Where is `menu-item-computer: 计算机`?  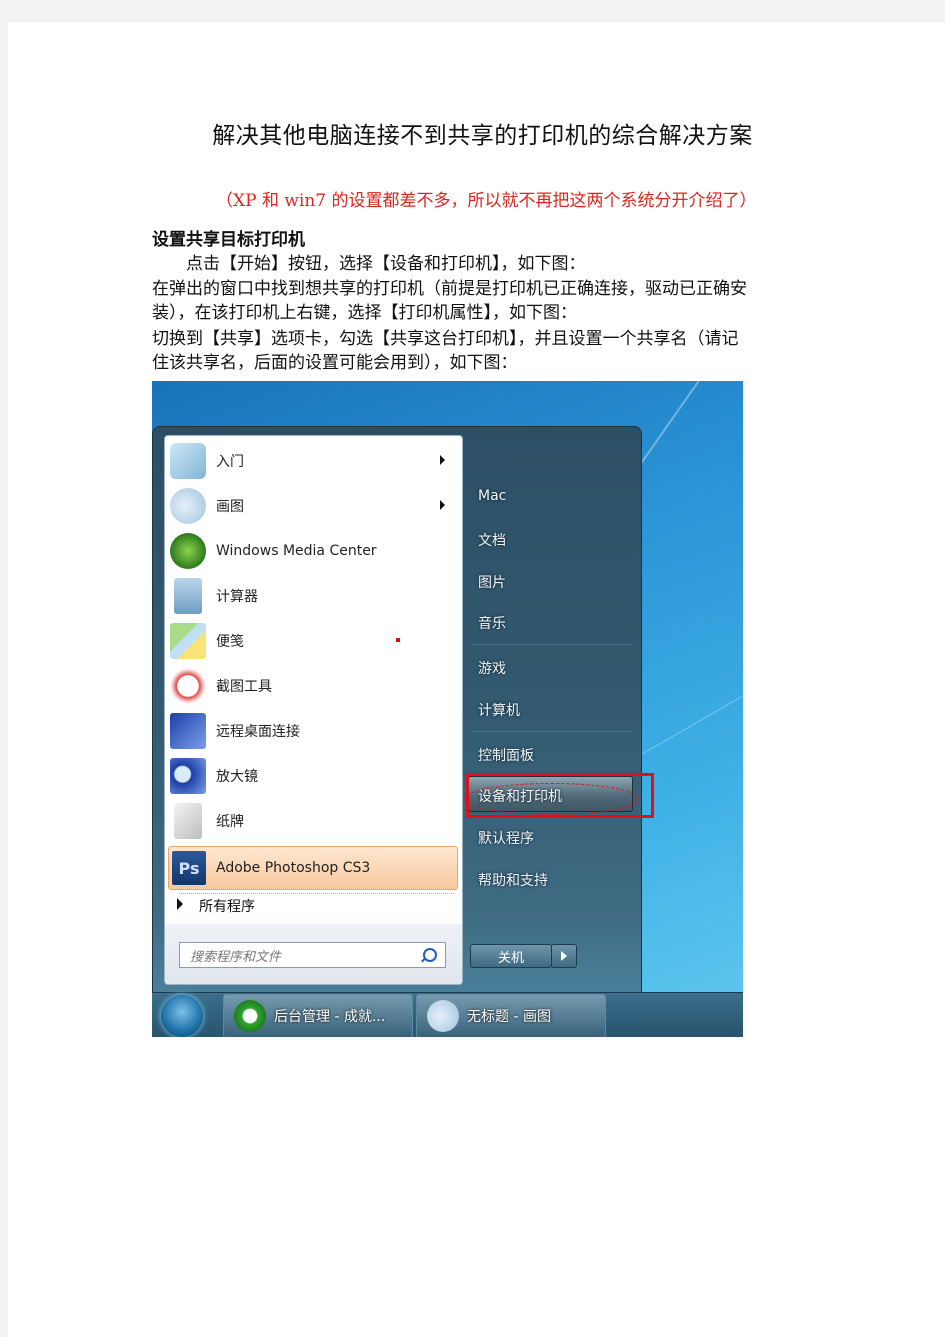
menu-item-computer: 计算机 is located at coordinates (499, 710).